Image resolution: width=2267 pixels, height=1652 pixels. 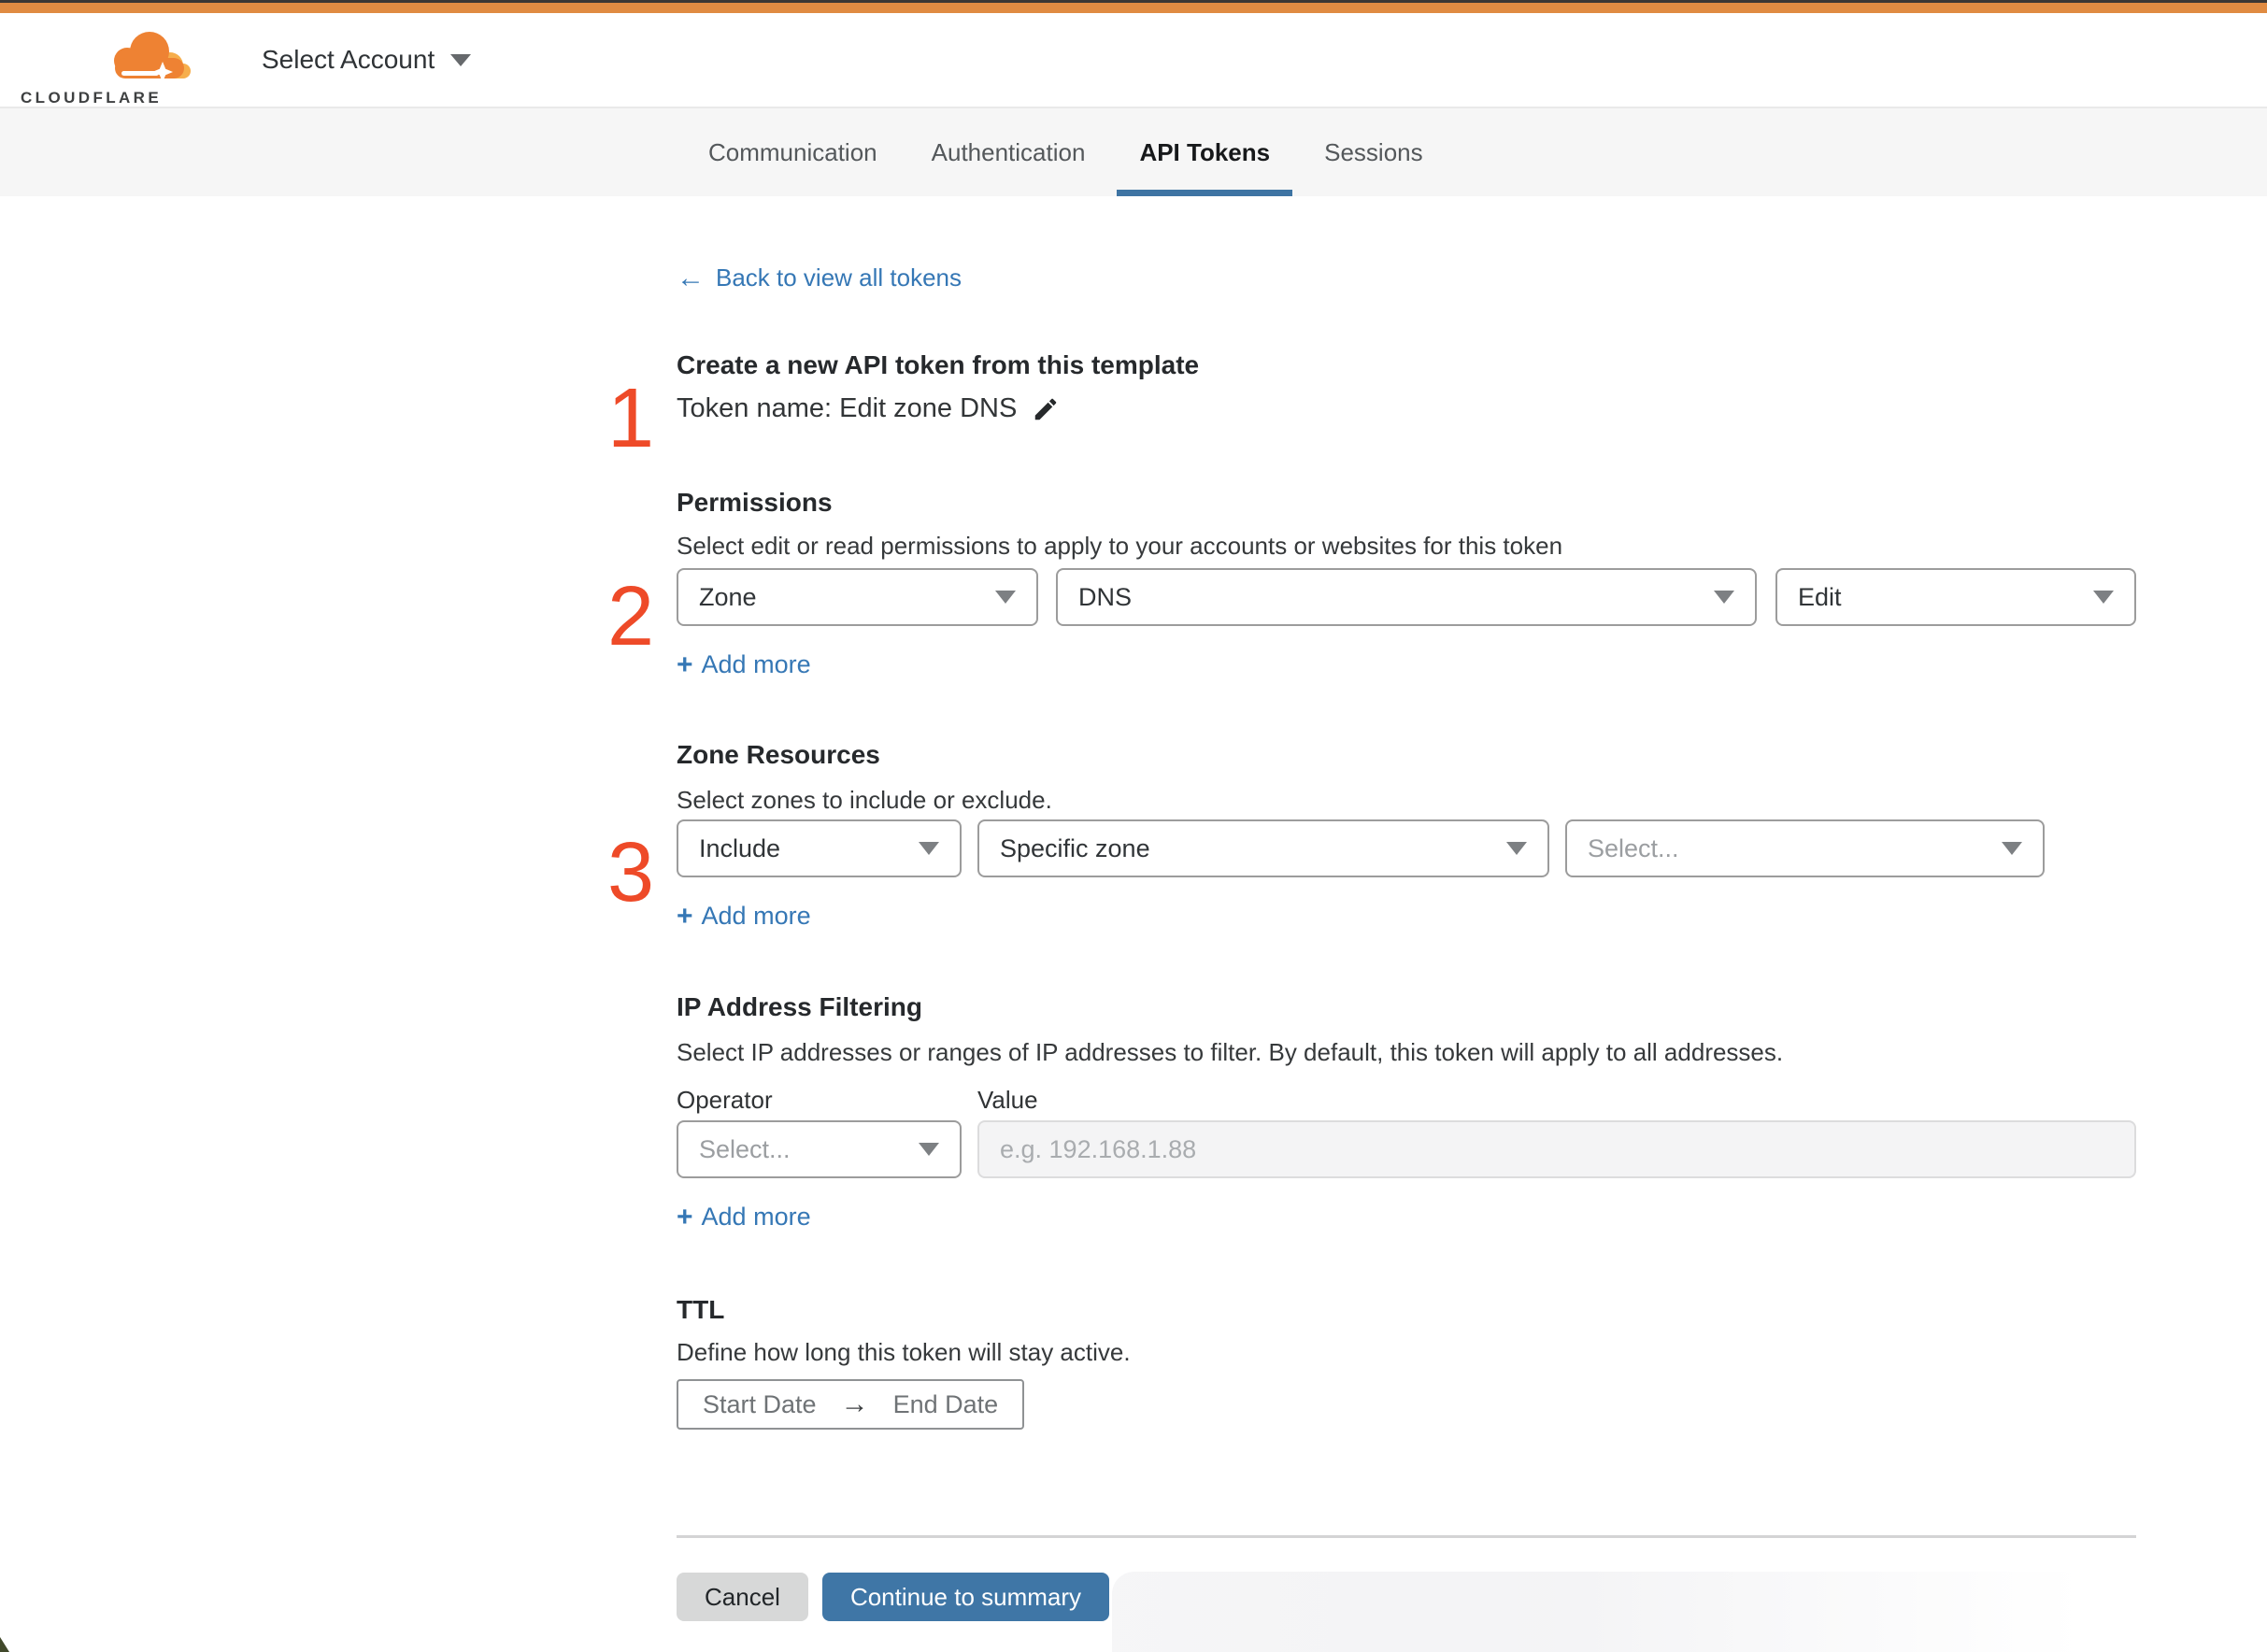 What do you see at coordinates (153, 57) in the screenshot?
I see `cloudflare-cloud-icon` at bounding box center [153, 57].